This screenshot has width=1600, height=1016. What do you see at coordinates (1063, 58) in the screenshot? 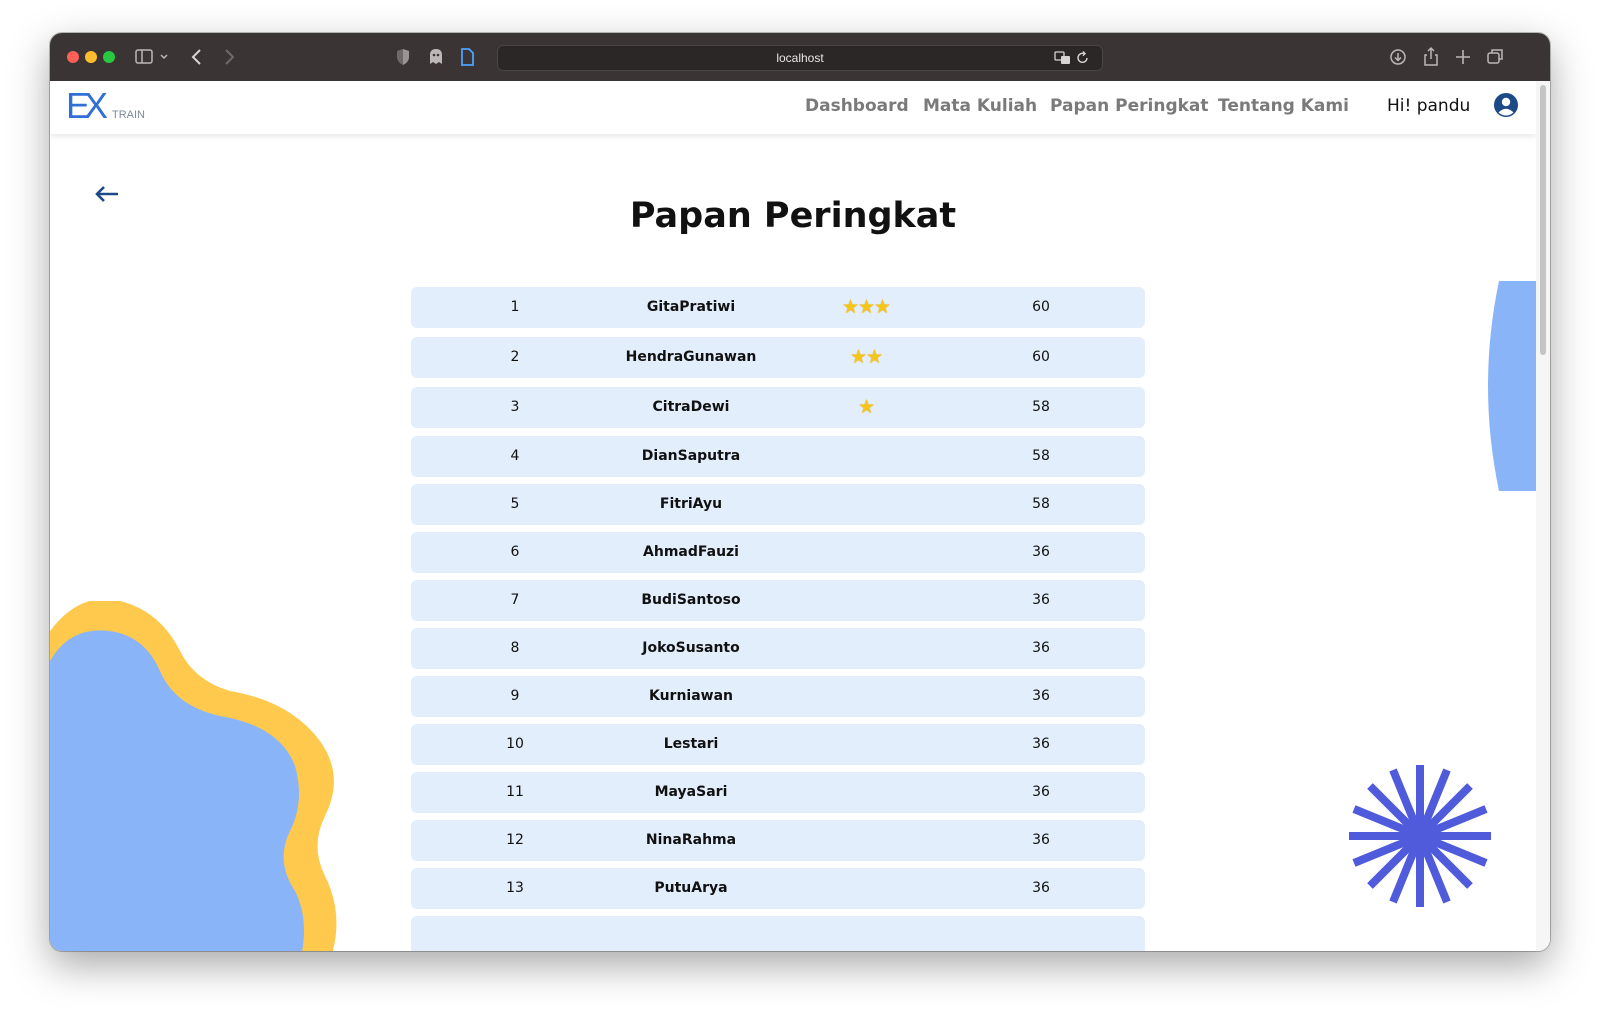
I see `translate-icon` at bounding box center [1063, 58].